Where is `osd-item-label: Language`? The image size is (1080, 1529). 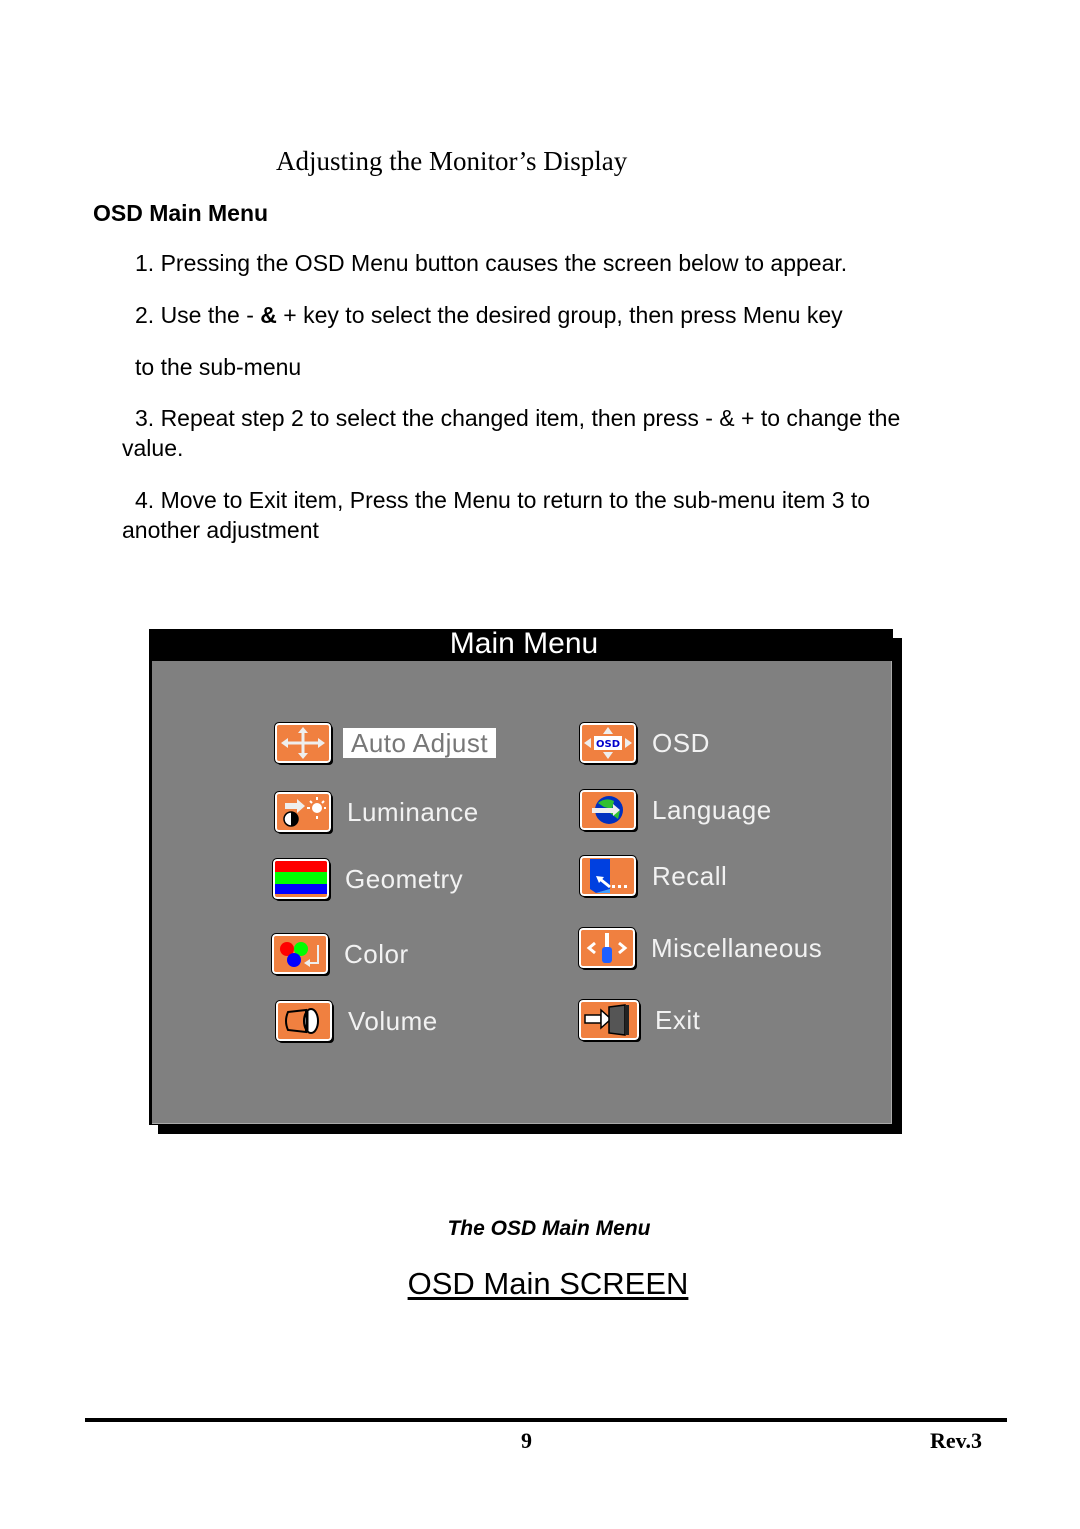 osd-item-label: Language is located at coordinates (712, 809).